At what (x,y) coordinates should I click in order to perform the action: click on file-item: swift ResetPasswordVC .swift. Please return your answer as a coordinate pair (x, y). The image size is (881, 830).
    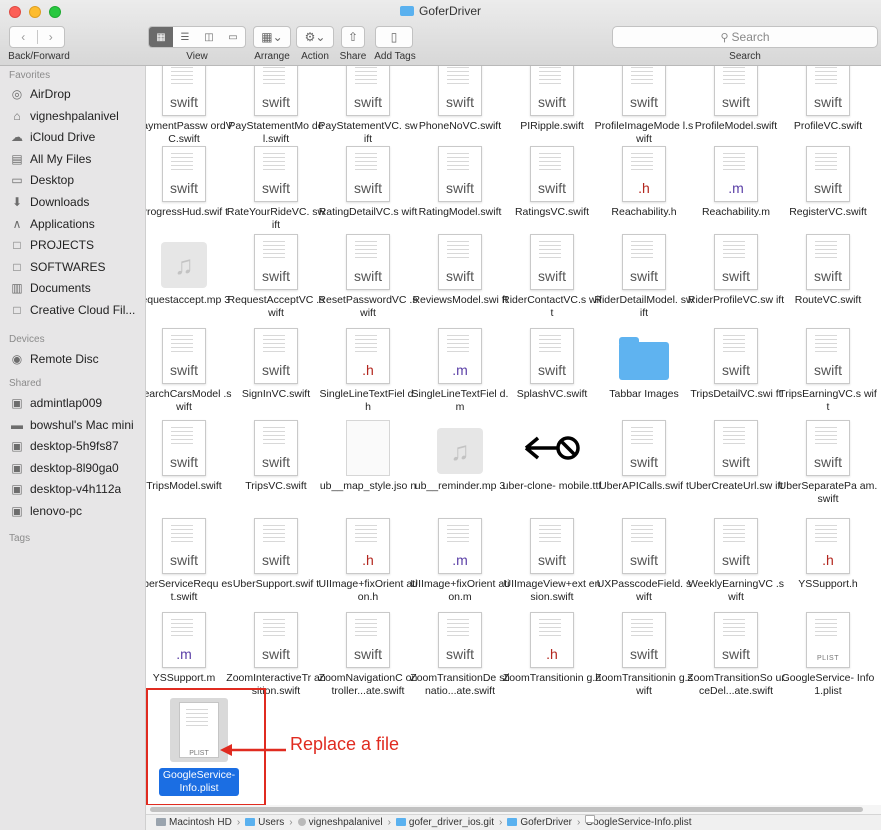
    Looking at the image, I should click on (368, 280).